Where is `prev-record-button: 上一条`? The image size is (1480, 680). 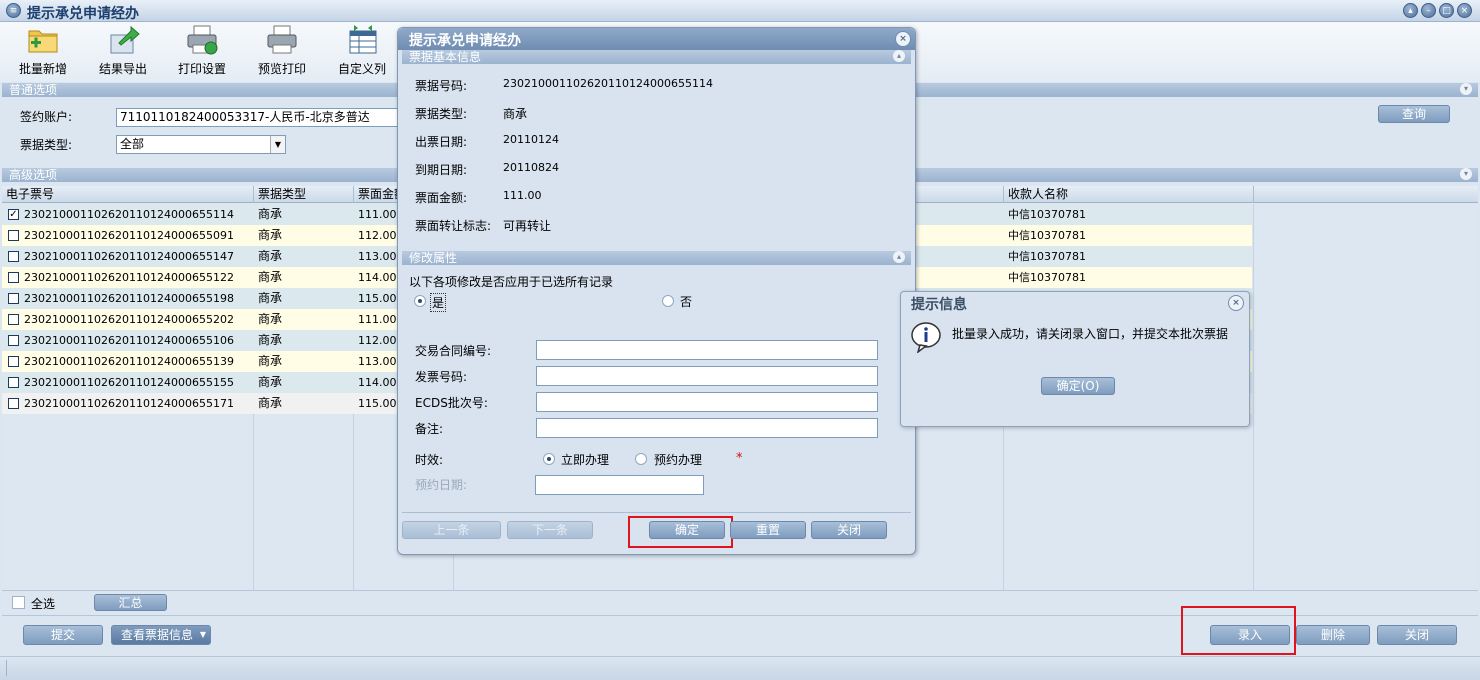 prev-record-button: 上一条 is located at coordinates (451, 530).